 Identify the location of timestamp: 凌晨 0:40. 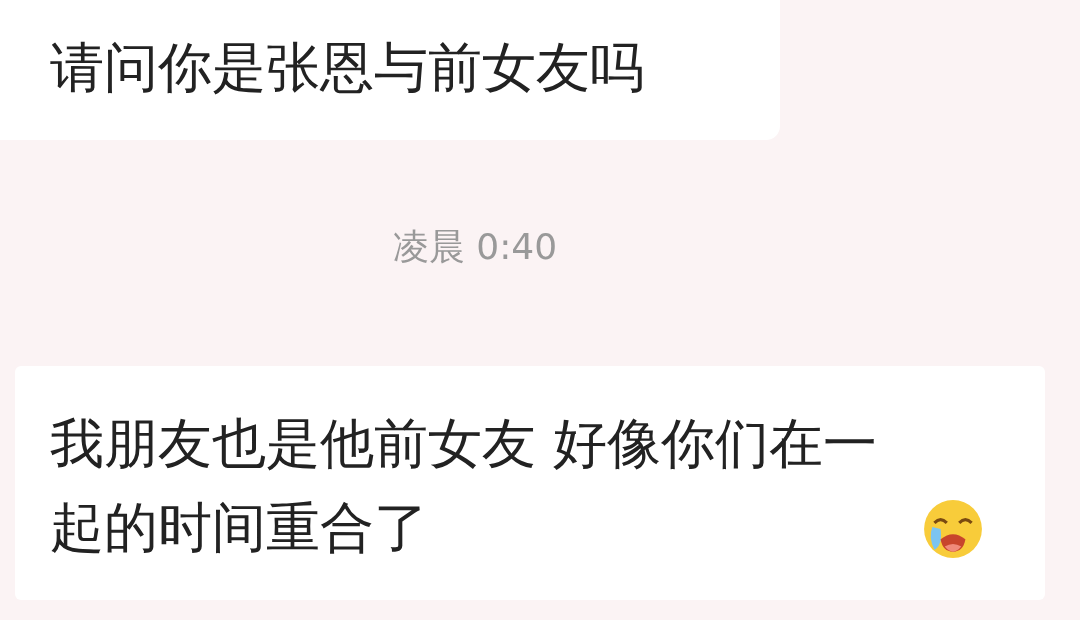
(475, 247).